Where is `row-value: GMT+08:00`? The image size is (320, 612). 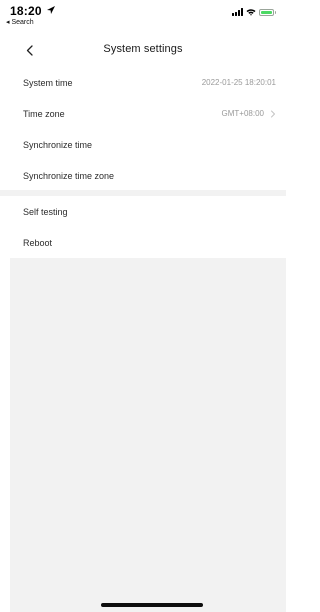
row-value: GMT+08:00 is located at coordinates (242, 113).